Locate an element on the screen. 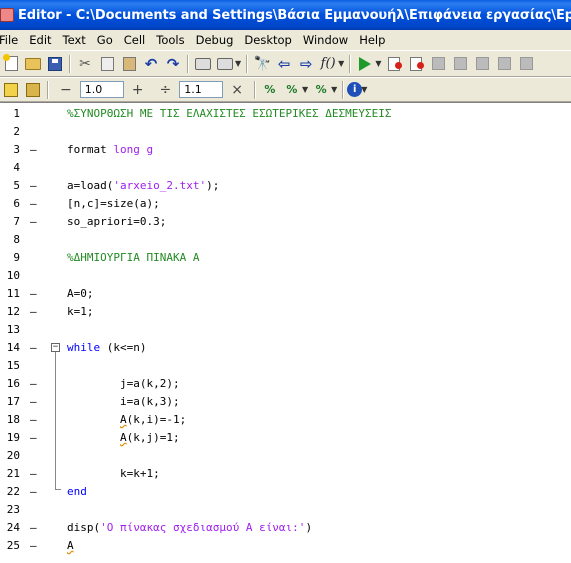  line-number: 15 is located at coordinates (13, 365).